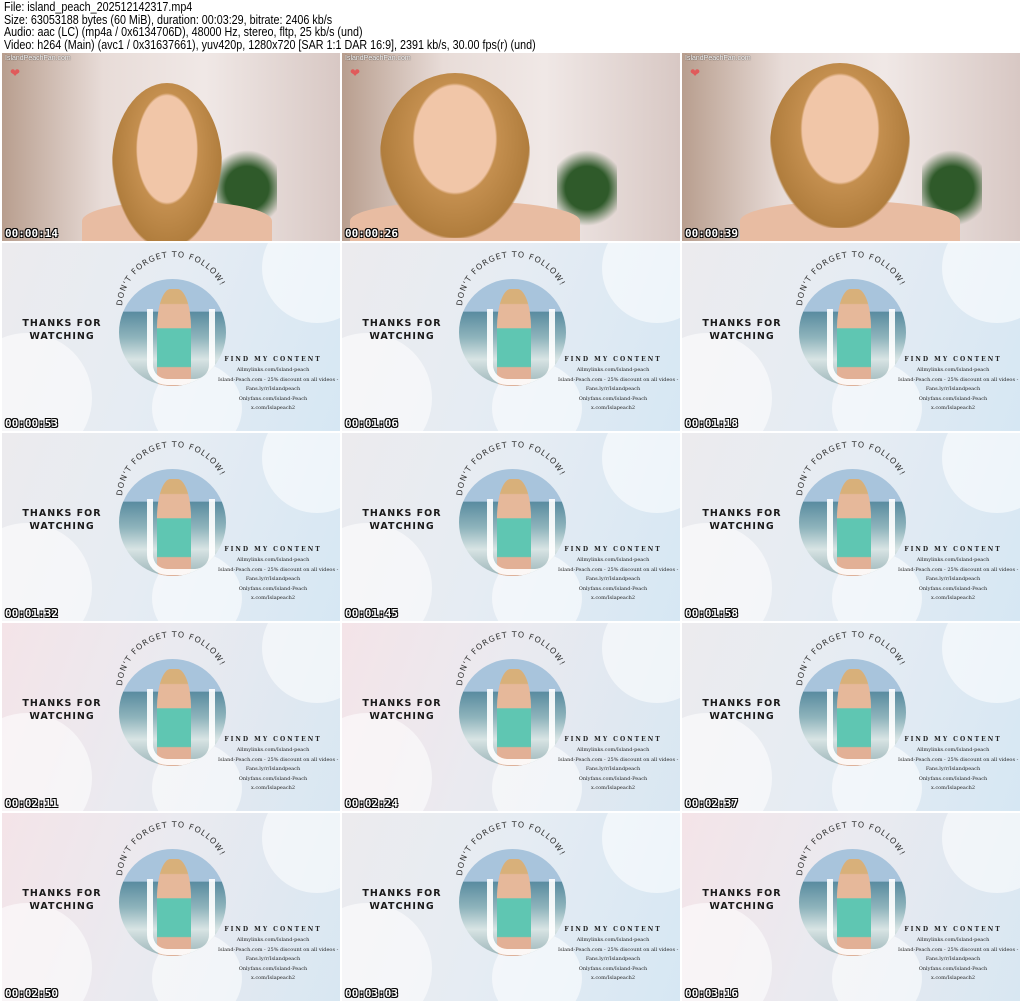  I want to click on timestamp: 00:02:37, so click(711, 803).